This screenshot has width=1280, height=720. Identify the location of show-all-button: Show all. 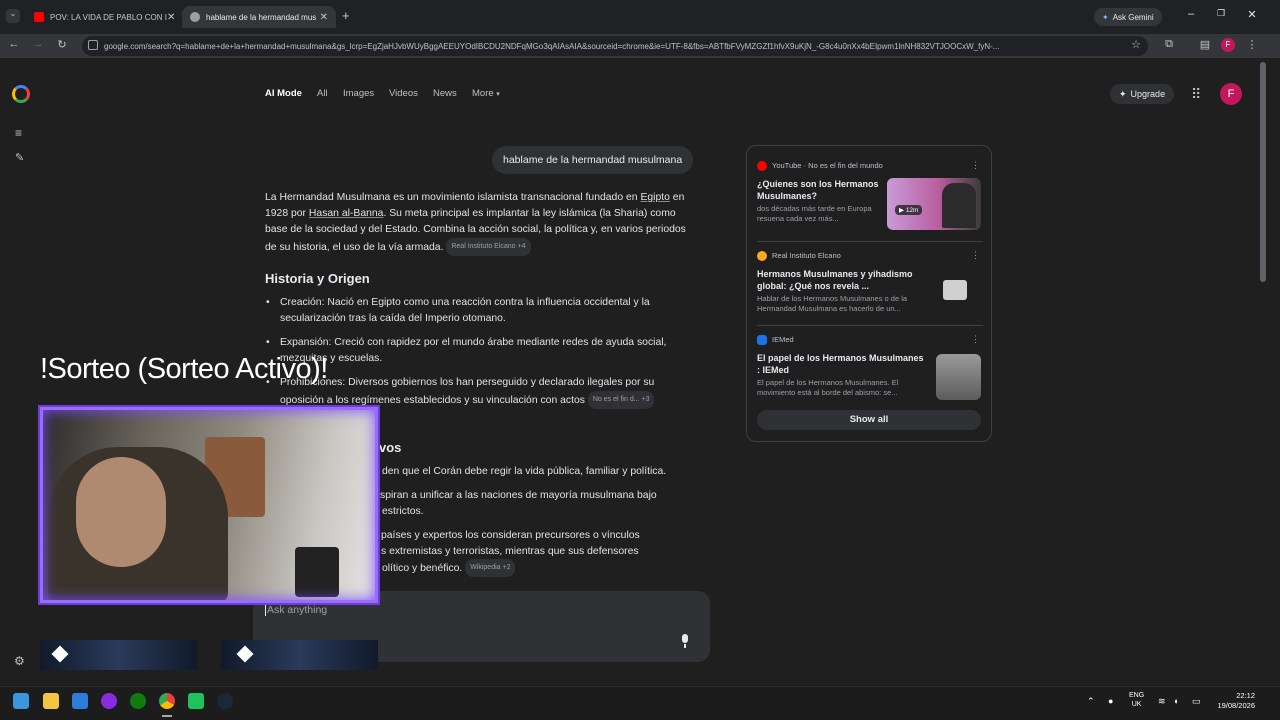
(869, 420).